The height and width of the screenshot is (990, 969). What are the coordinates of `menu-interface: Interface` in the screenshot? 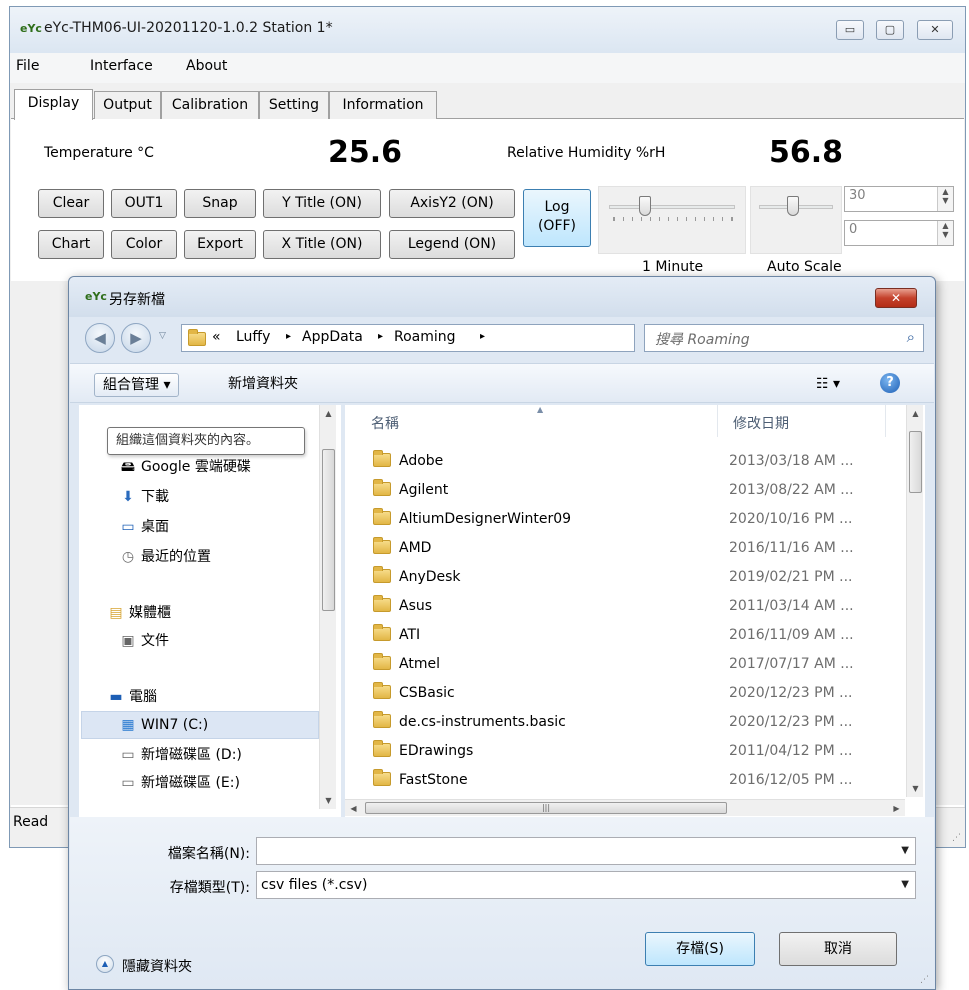 It's located at (121, 66).